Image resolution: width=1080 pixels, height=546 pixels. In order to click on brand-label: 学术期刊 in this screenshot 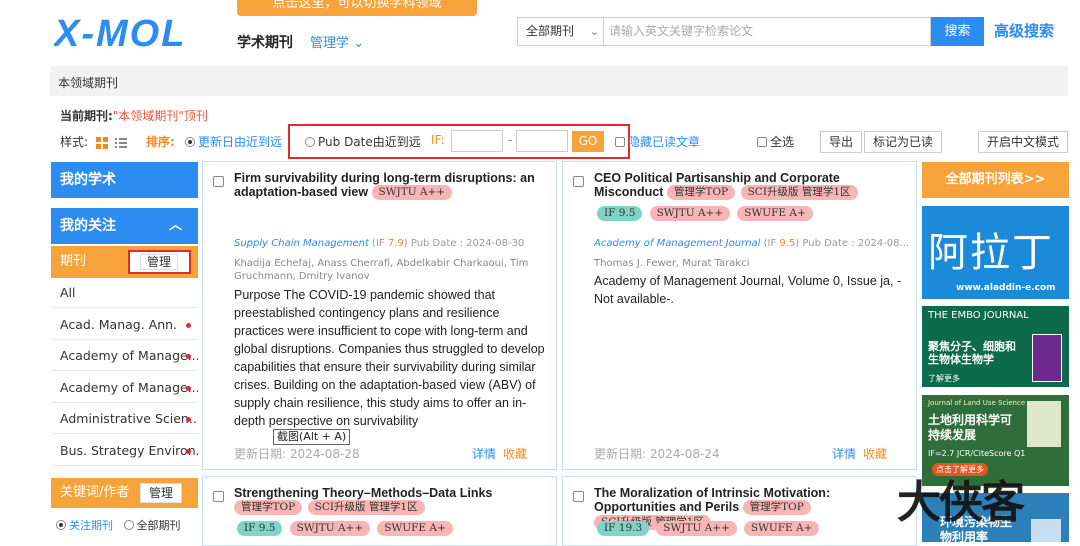, I will do `click(265, 43)`.